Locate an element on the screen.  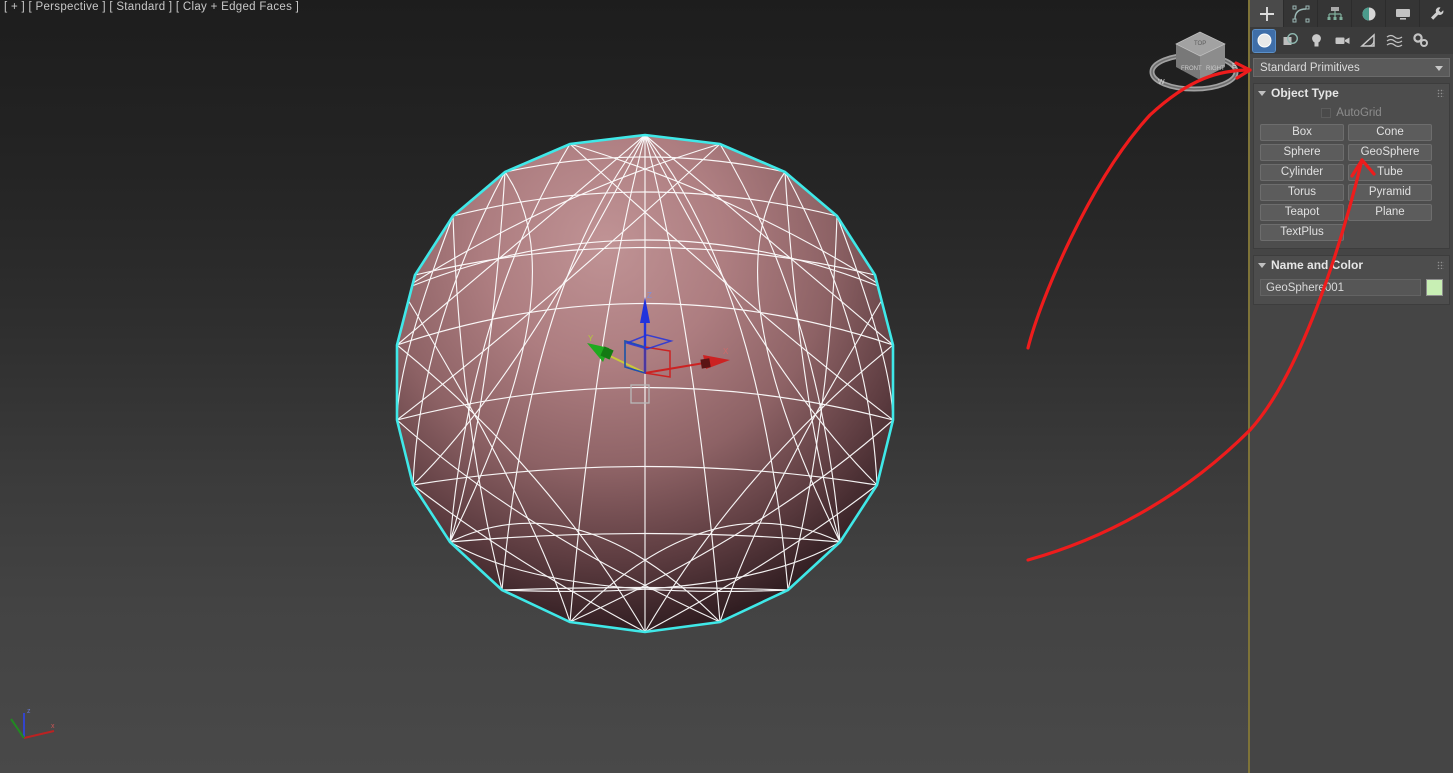
object-button-teapot: Teapot is located at coordinates (1302, 212).